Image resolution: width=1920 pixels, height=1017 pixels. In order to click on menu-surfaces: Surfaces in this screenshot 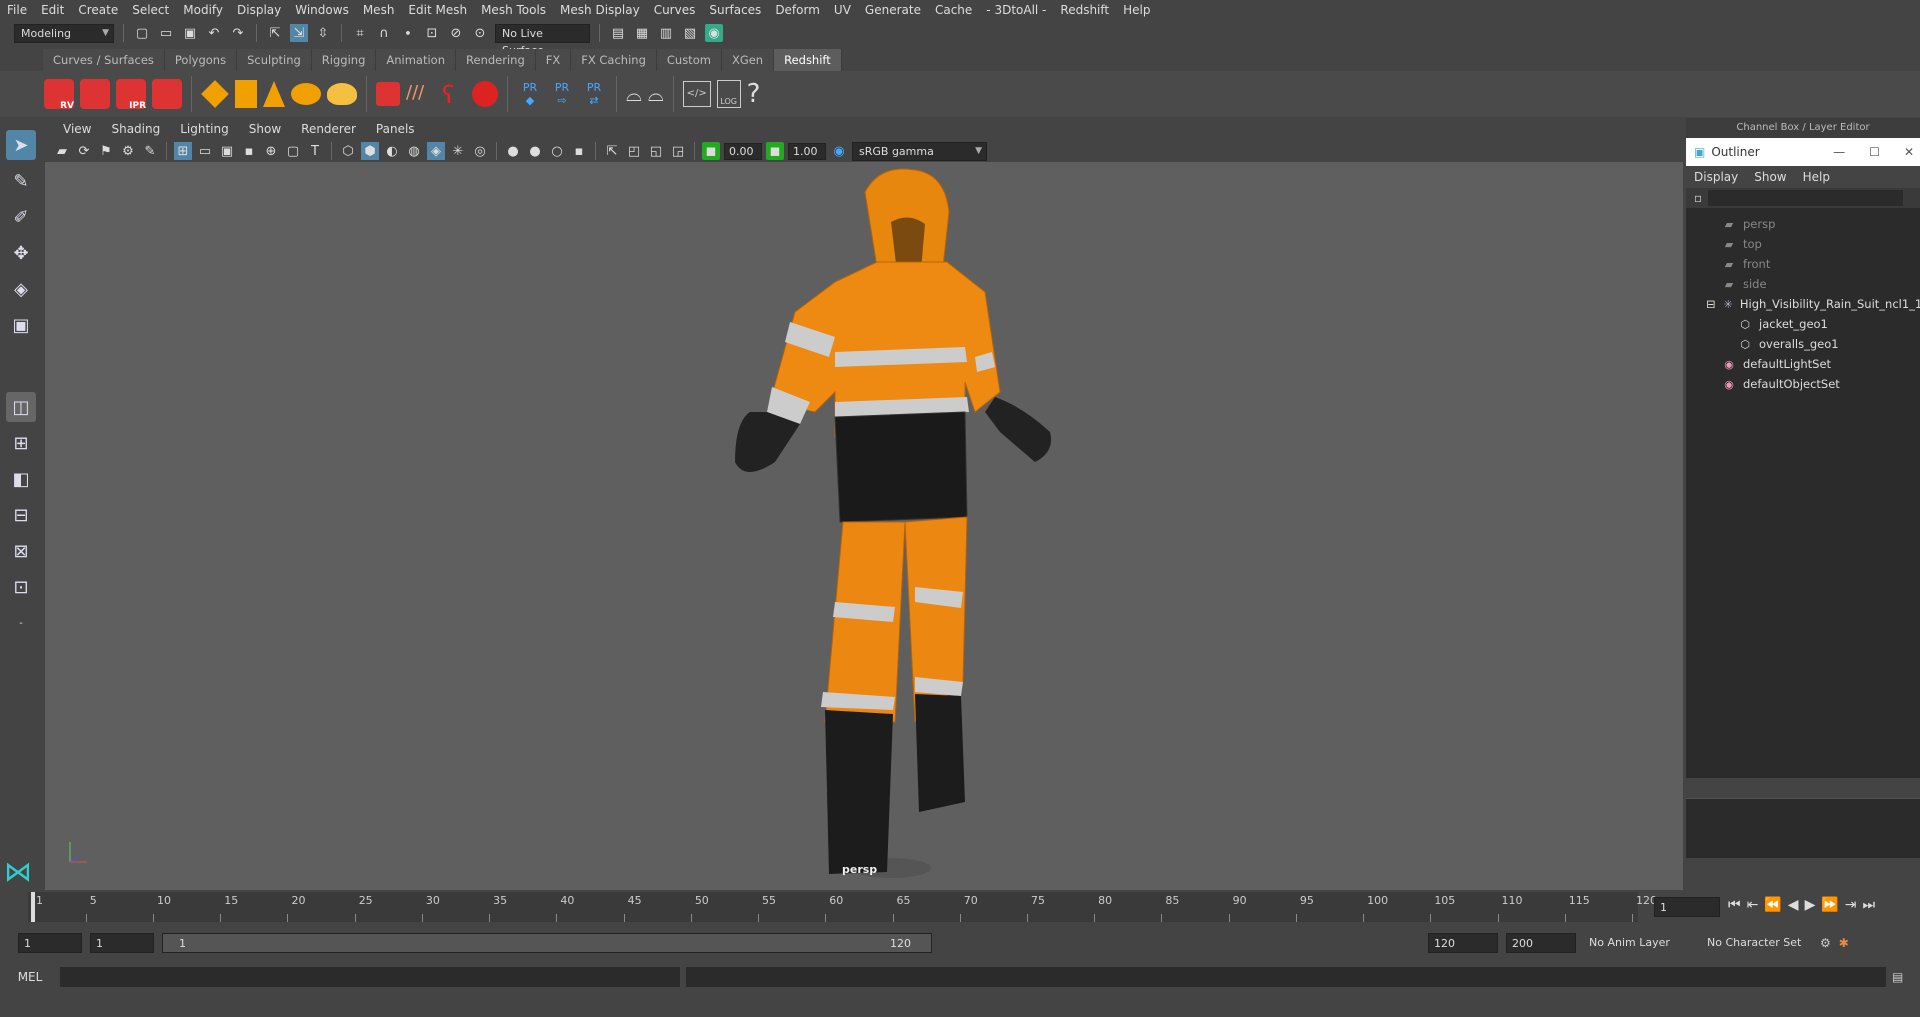, I will do `click(735, 10)`.